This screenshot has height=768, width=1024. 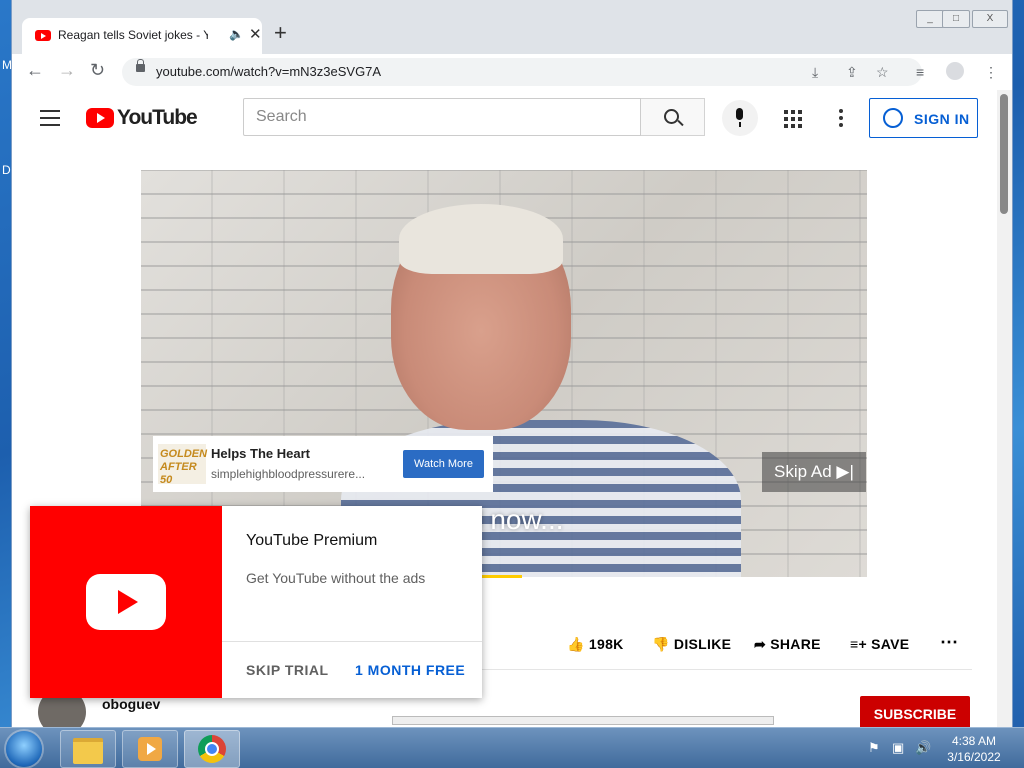 I want to click on youtube-header: YouTube Search SIGN IN, so click(x=504, y=118).